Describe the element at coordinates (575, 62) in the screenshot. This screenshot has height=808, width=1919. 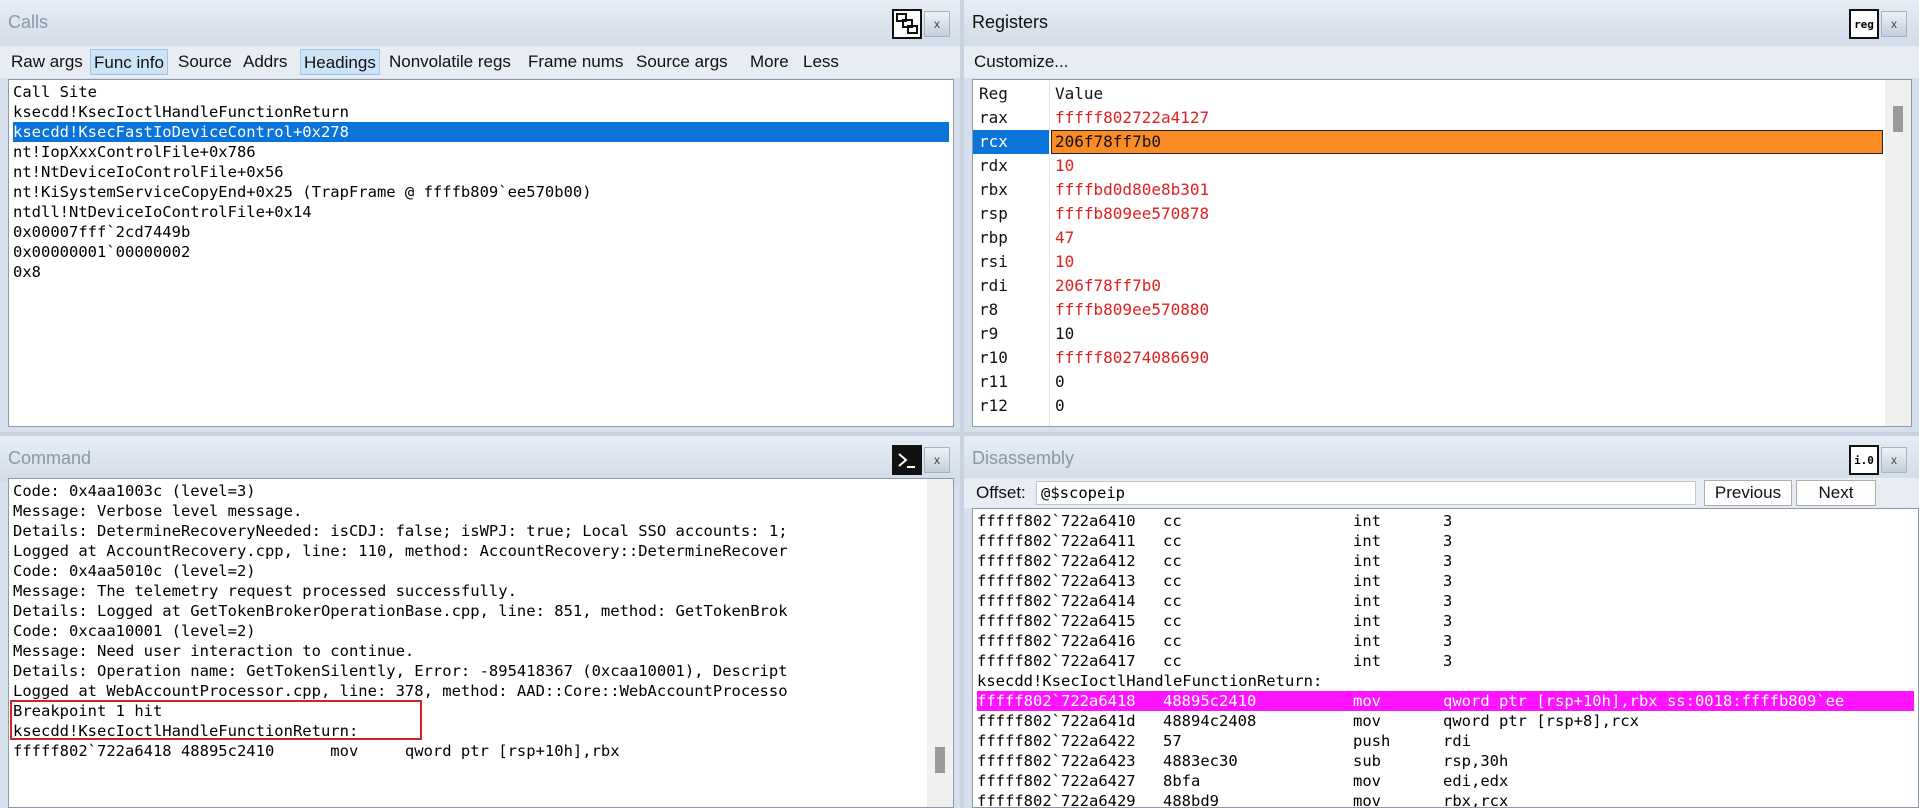
I see `toolbar-frame-nums: Frame nums` at that location.